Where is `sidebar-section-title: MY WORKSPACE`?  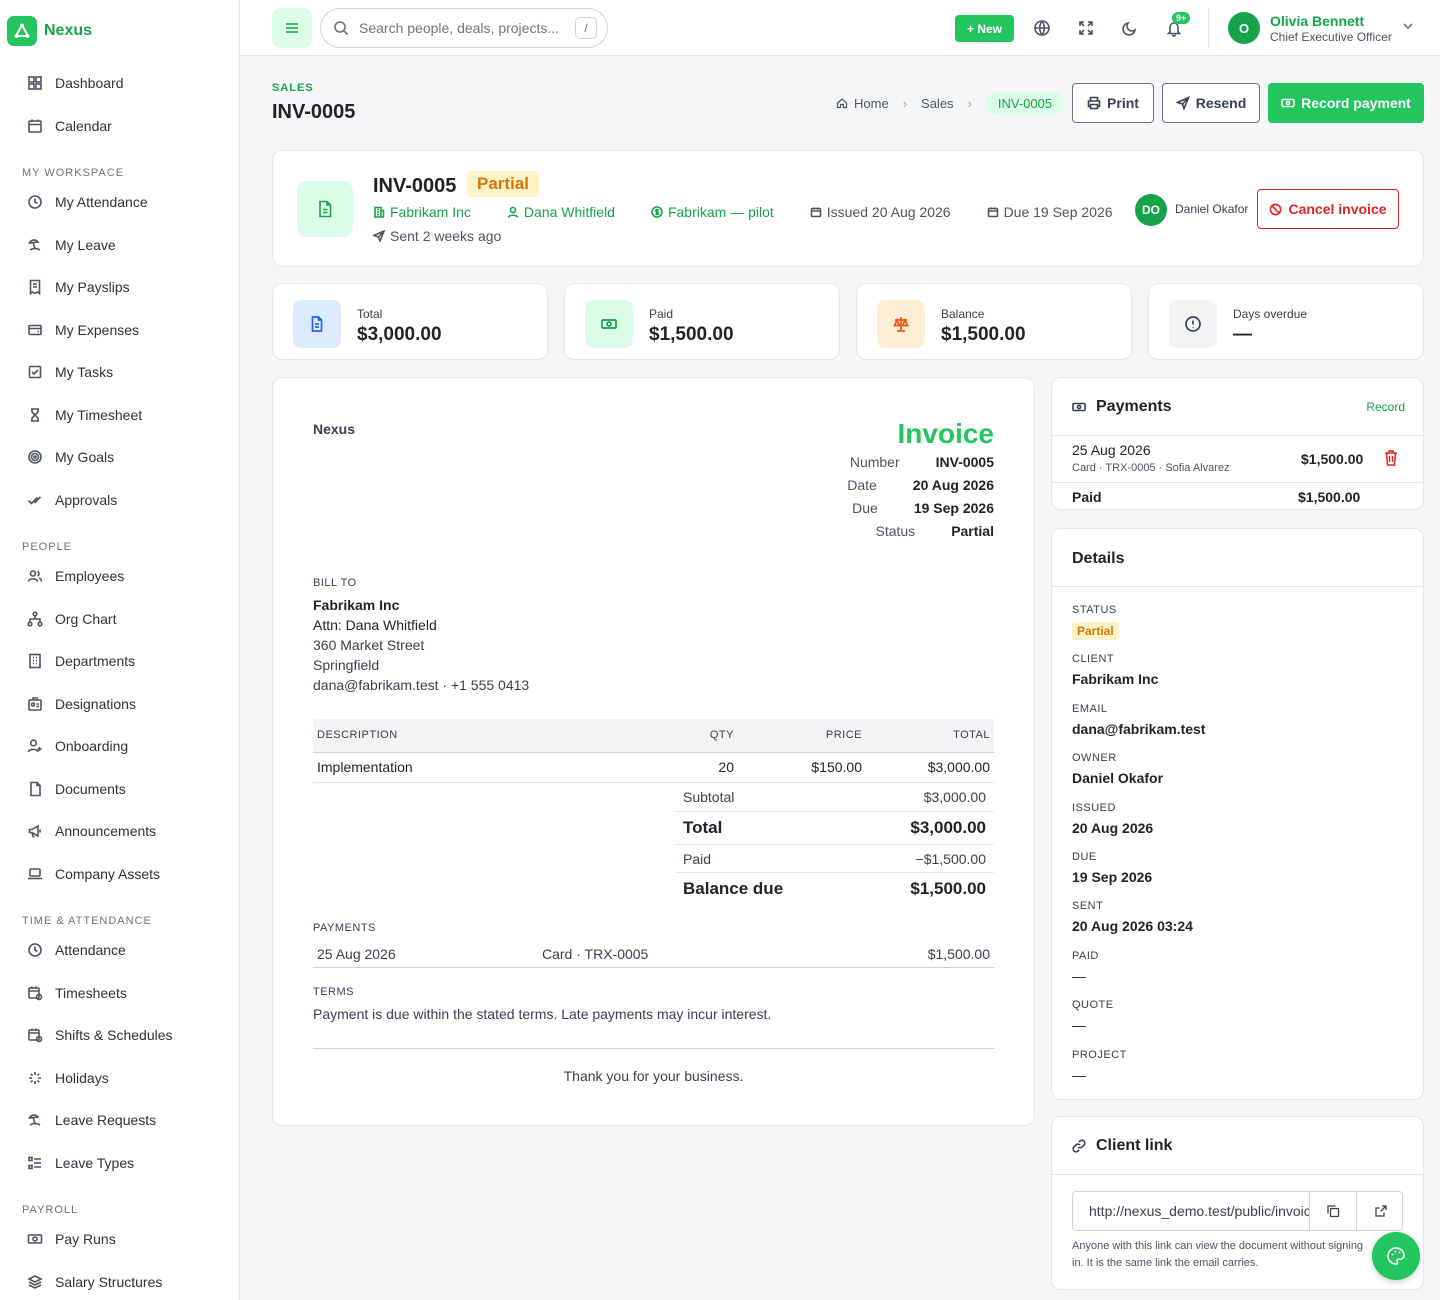
sidebar-section-title: MY WORKSPACE is located at coordinates (73, 173).